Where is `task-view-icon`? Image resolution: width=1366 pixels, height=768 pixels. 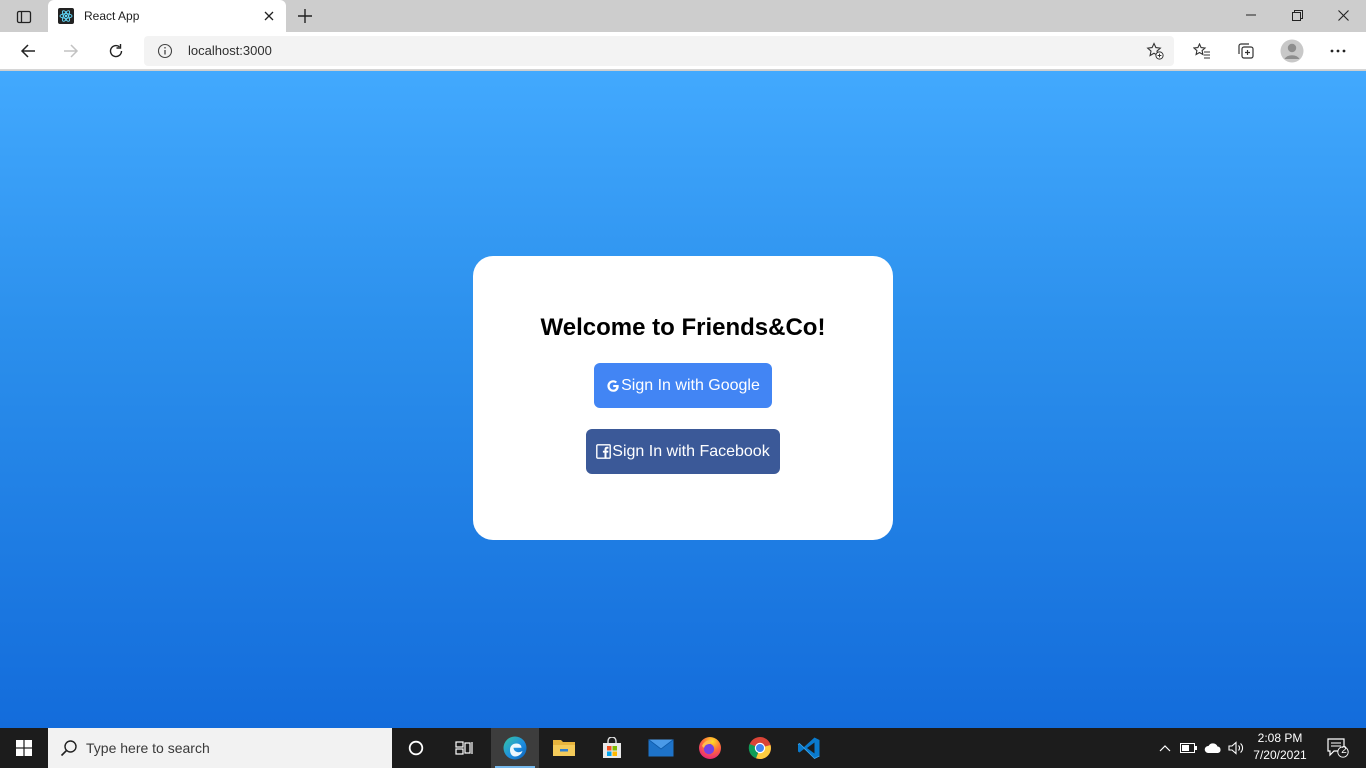
task-view-icon is located at coordinates (464, 748).